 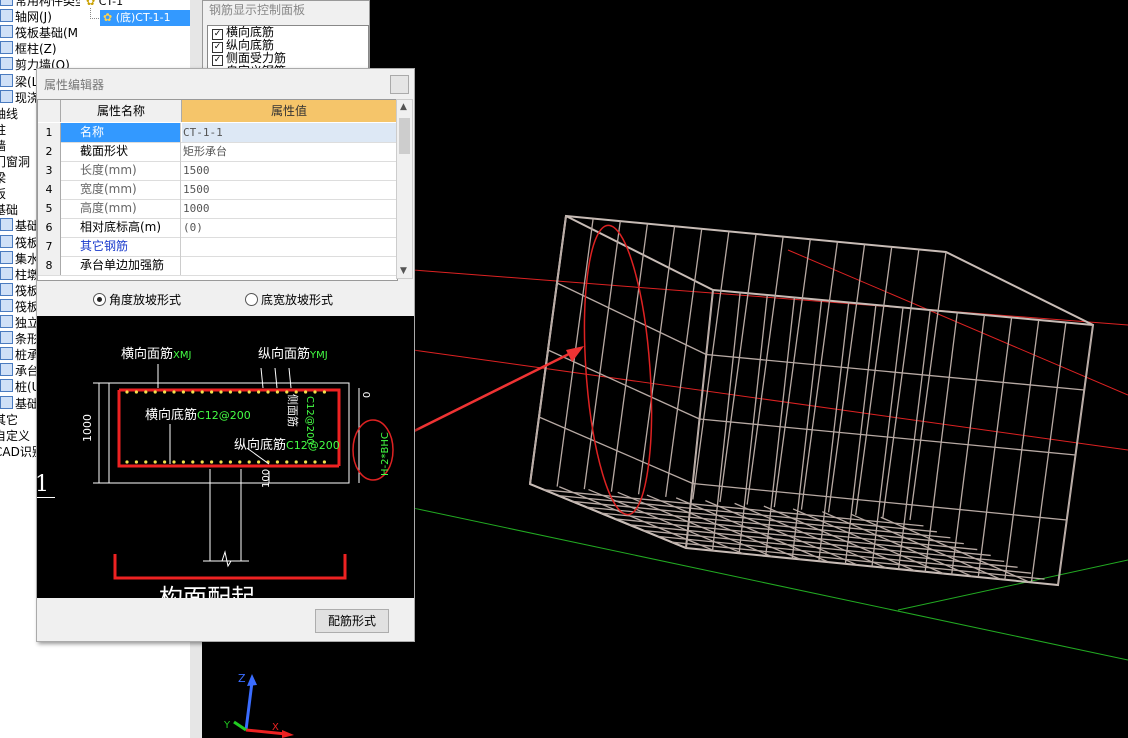 What do you see at coordinates (290, 378) in the screenshot?
I see `leader-line` at bounding box center [290, 378].